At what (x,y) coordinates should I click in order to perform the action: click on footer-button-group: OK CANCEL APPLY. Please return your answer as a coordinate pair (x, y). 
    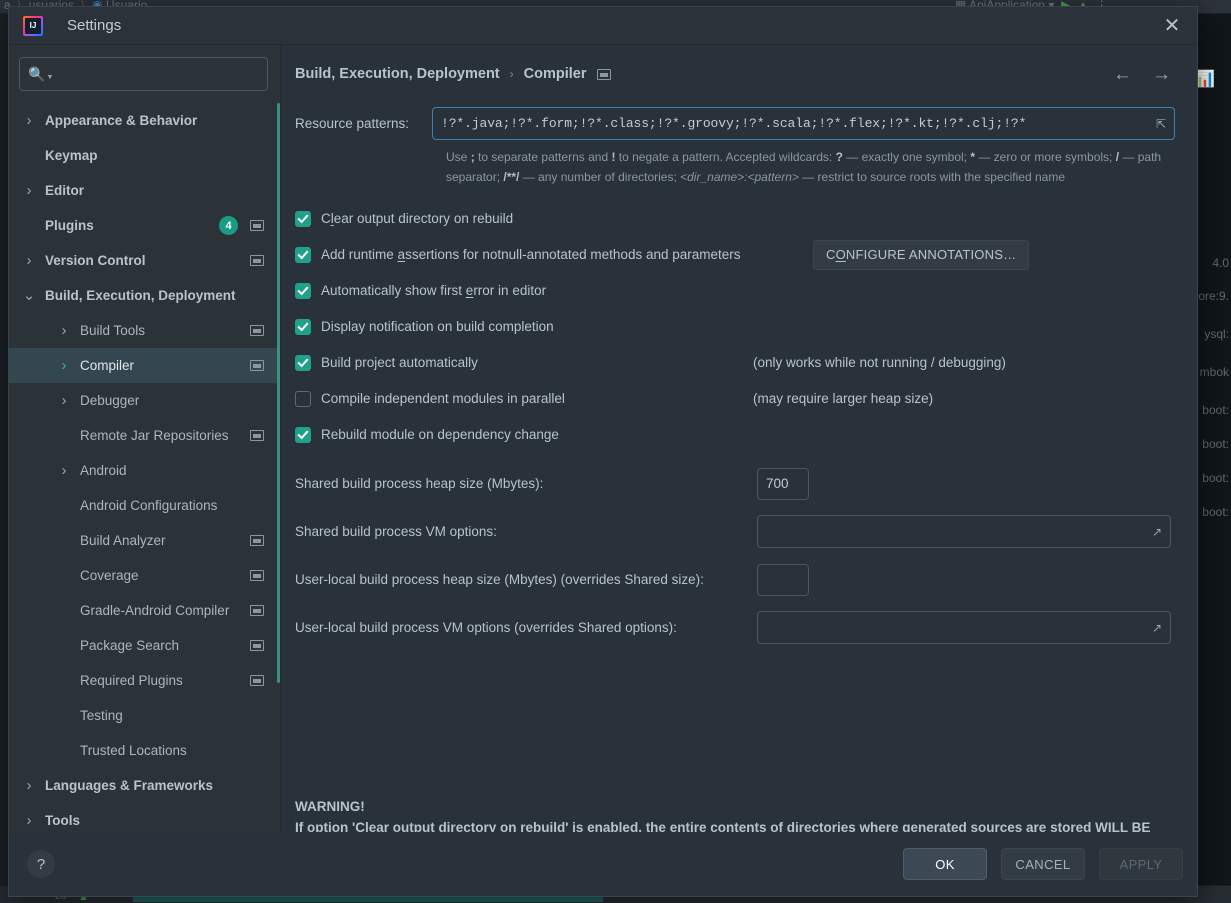
    Looking at the image, I should click on (1043, 864).